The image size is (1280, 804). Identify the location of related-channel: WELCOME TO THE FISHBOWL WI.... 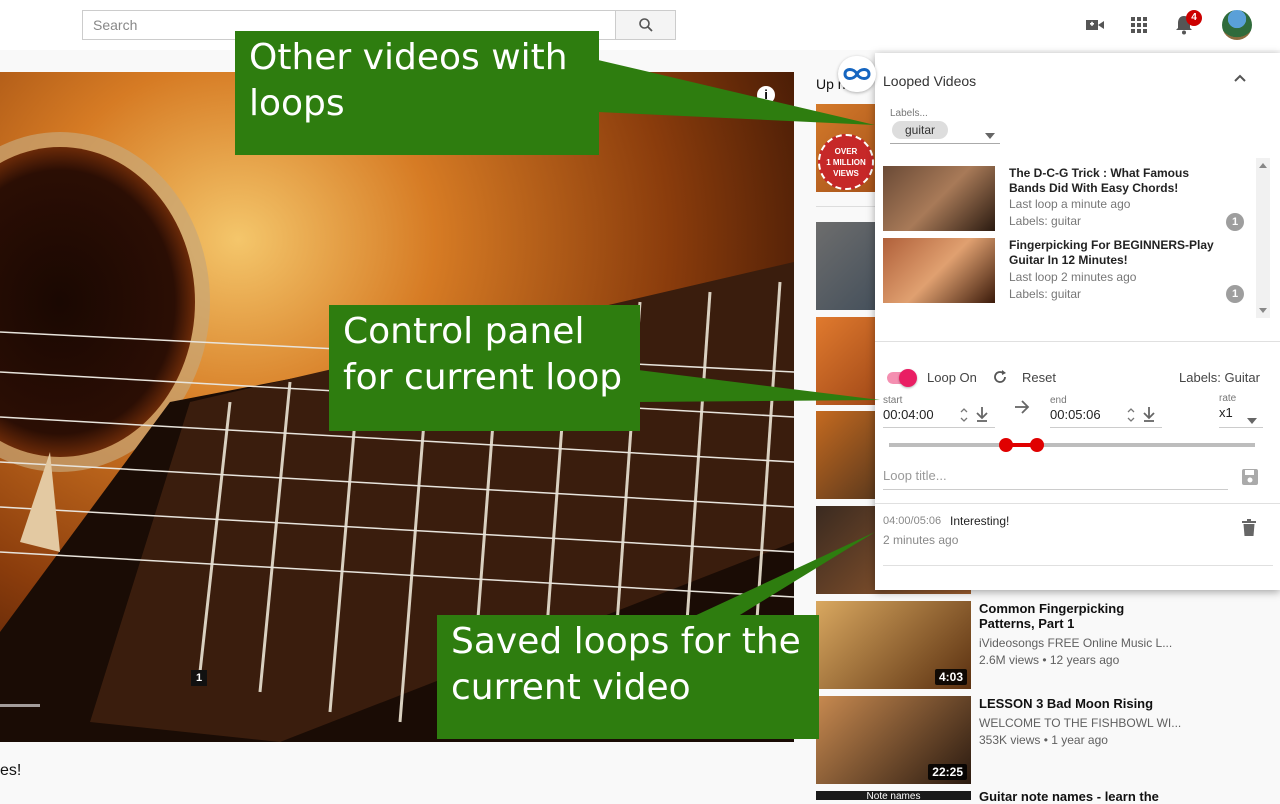
(1080, 723).